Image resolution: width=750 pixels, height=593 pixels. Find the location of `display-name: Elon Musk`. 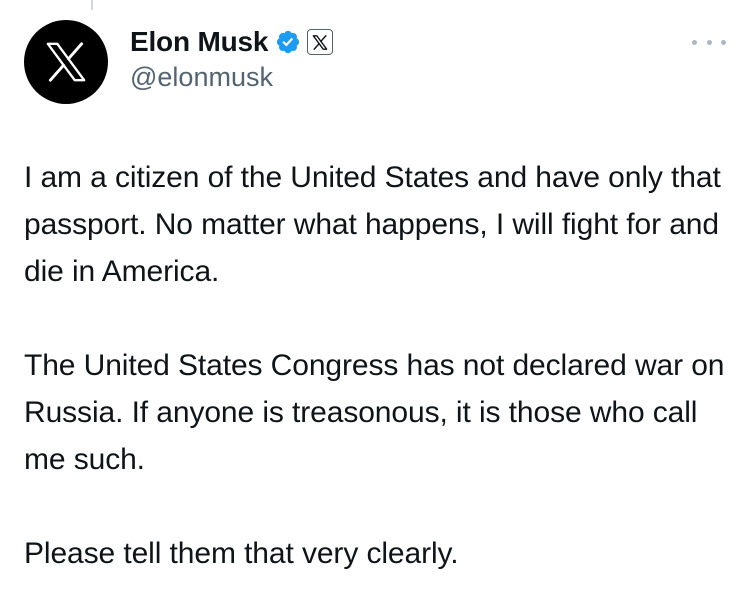

display-name: Elon Musk is located at coordinates (199, 42).